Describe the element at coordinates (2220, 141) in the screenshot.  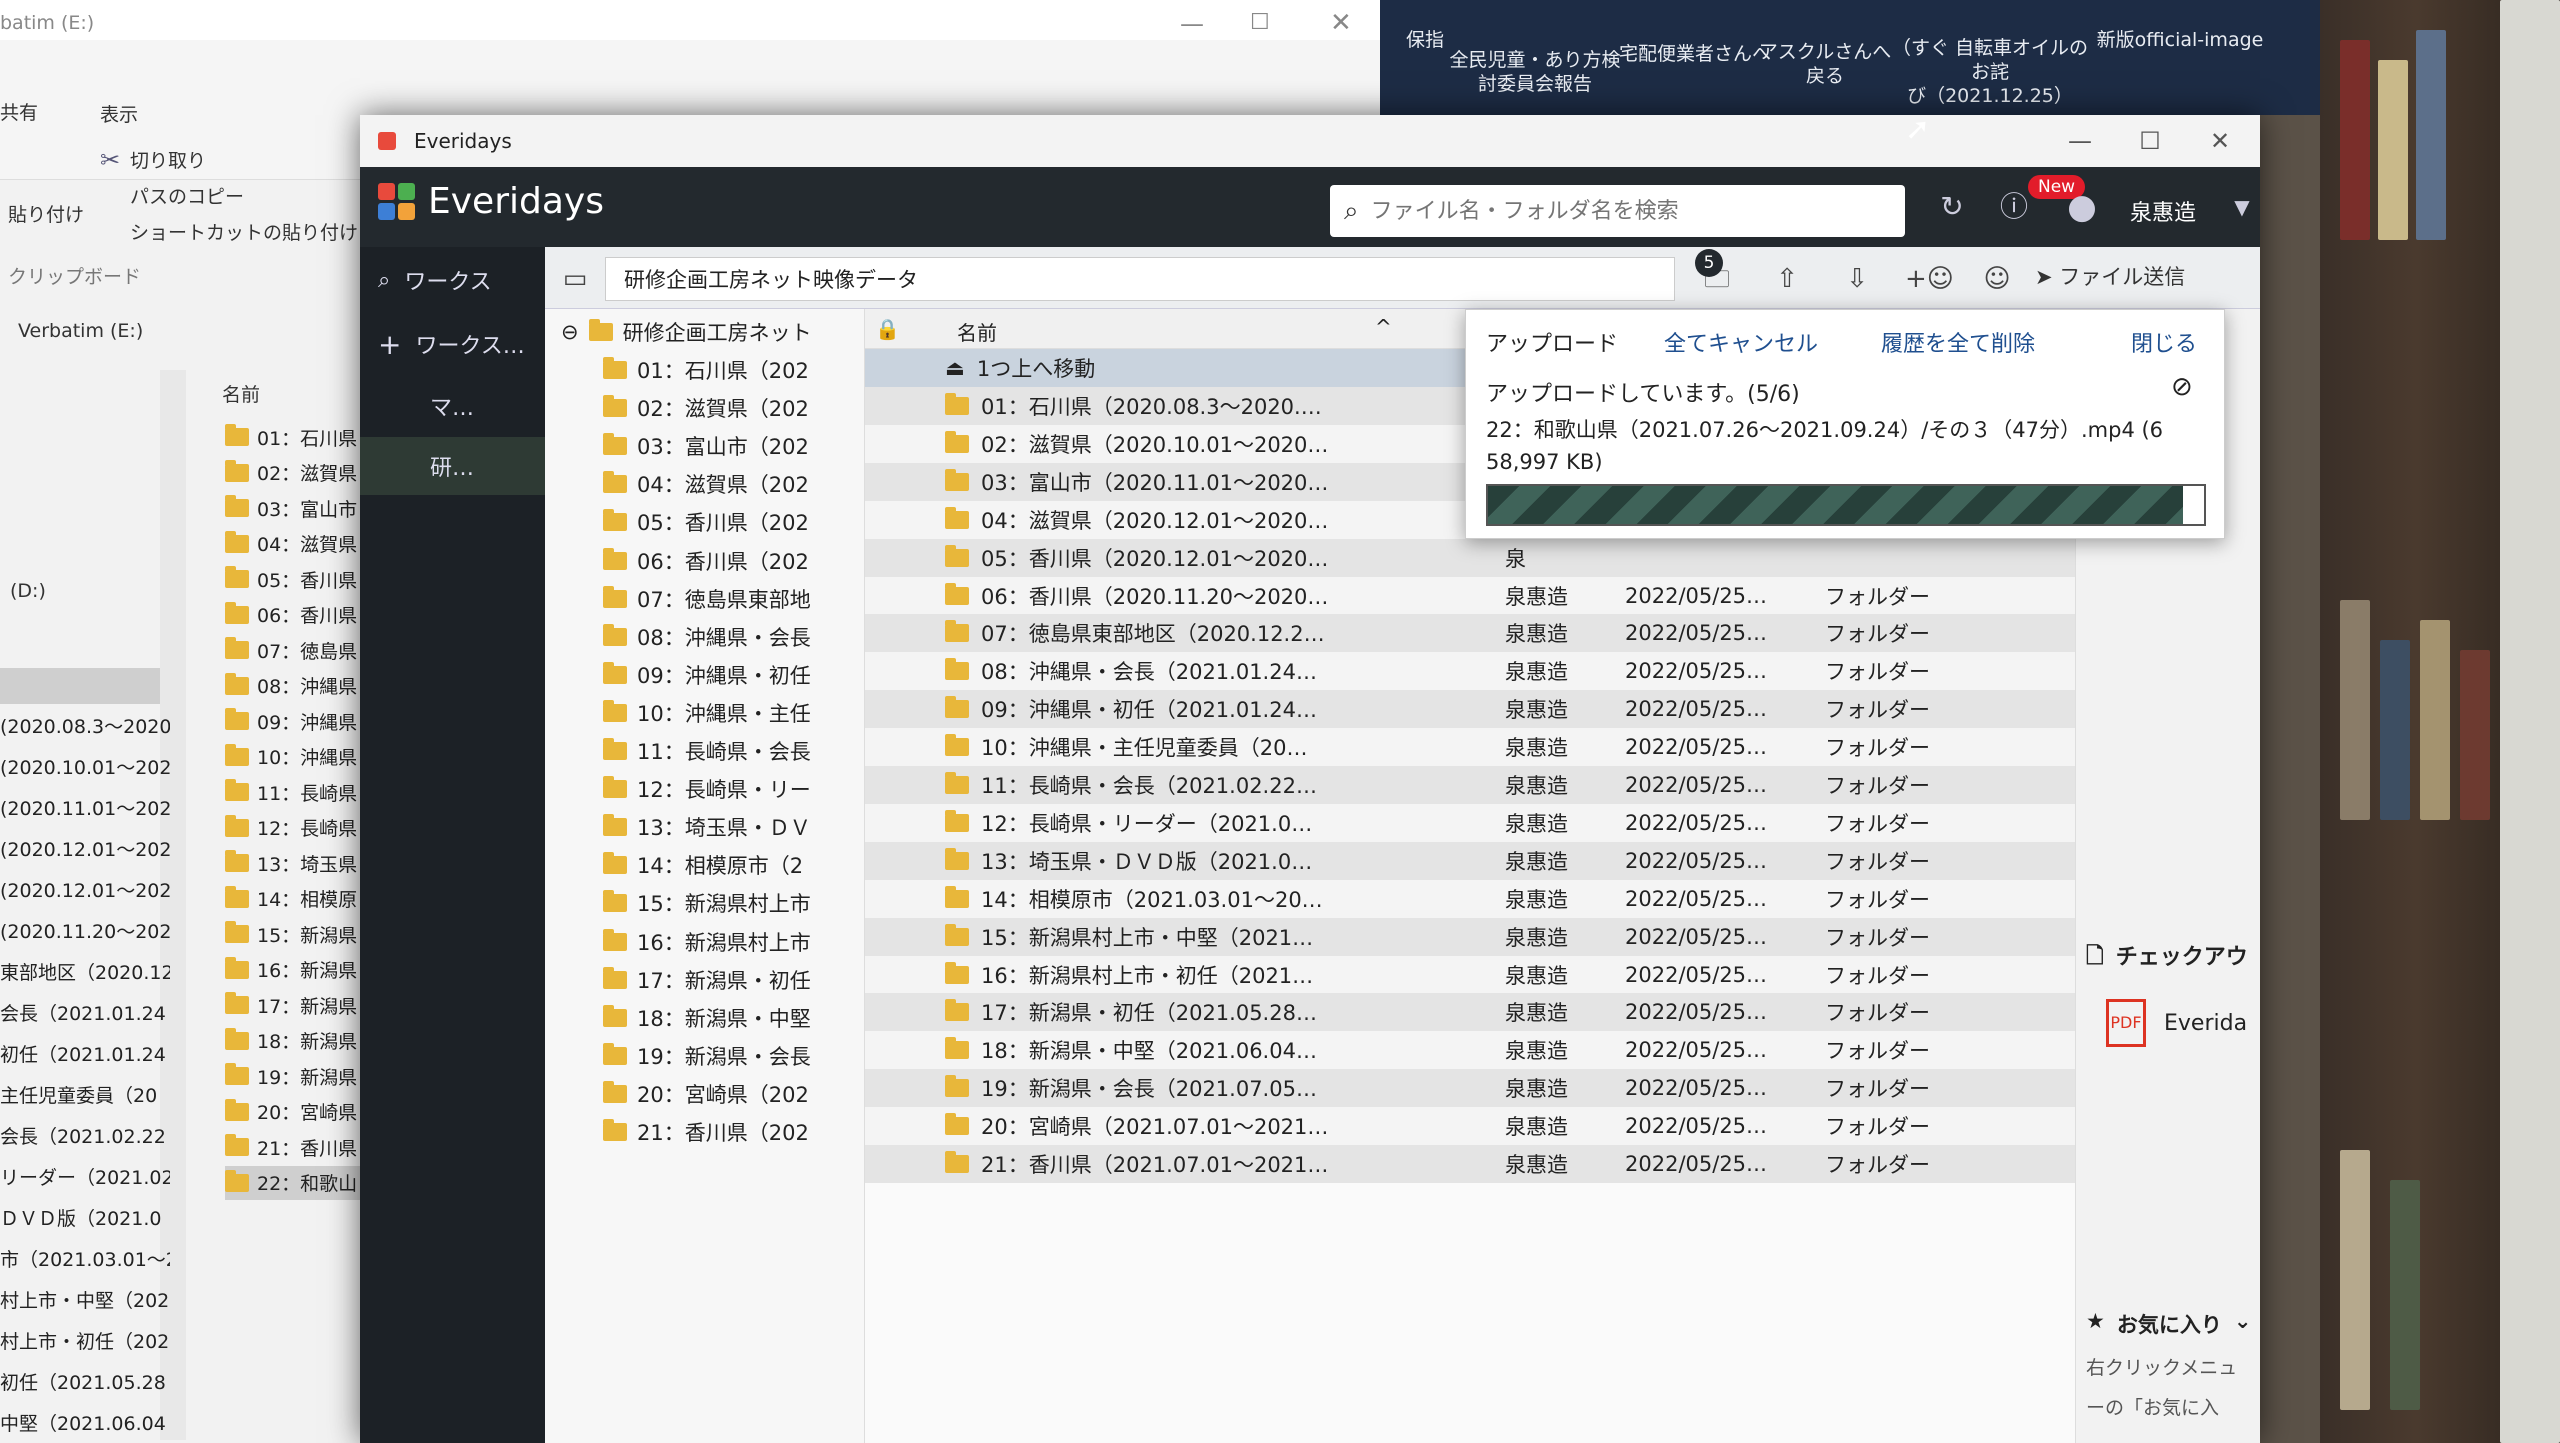
I see `close-button: ✕` at that location.